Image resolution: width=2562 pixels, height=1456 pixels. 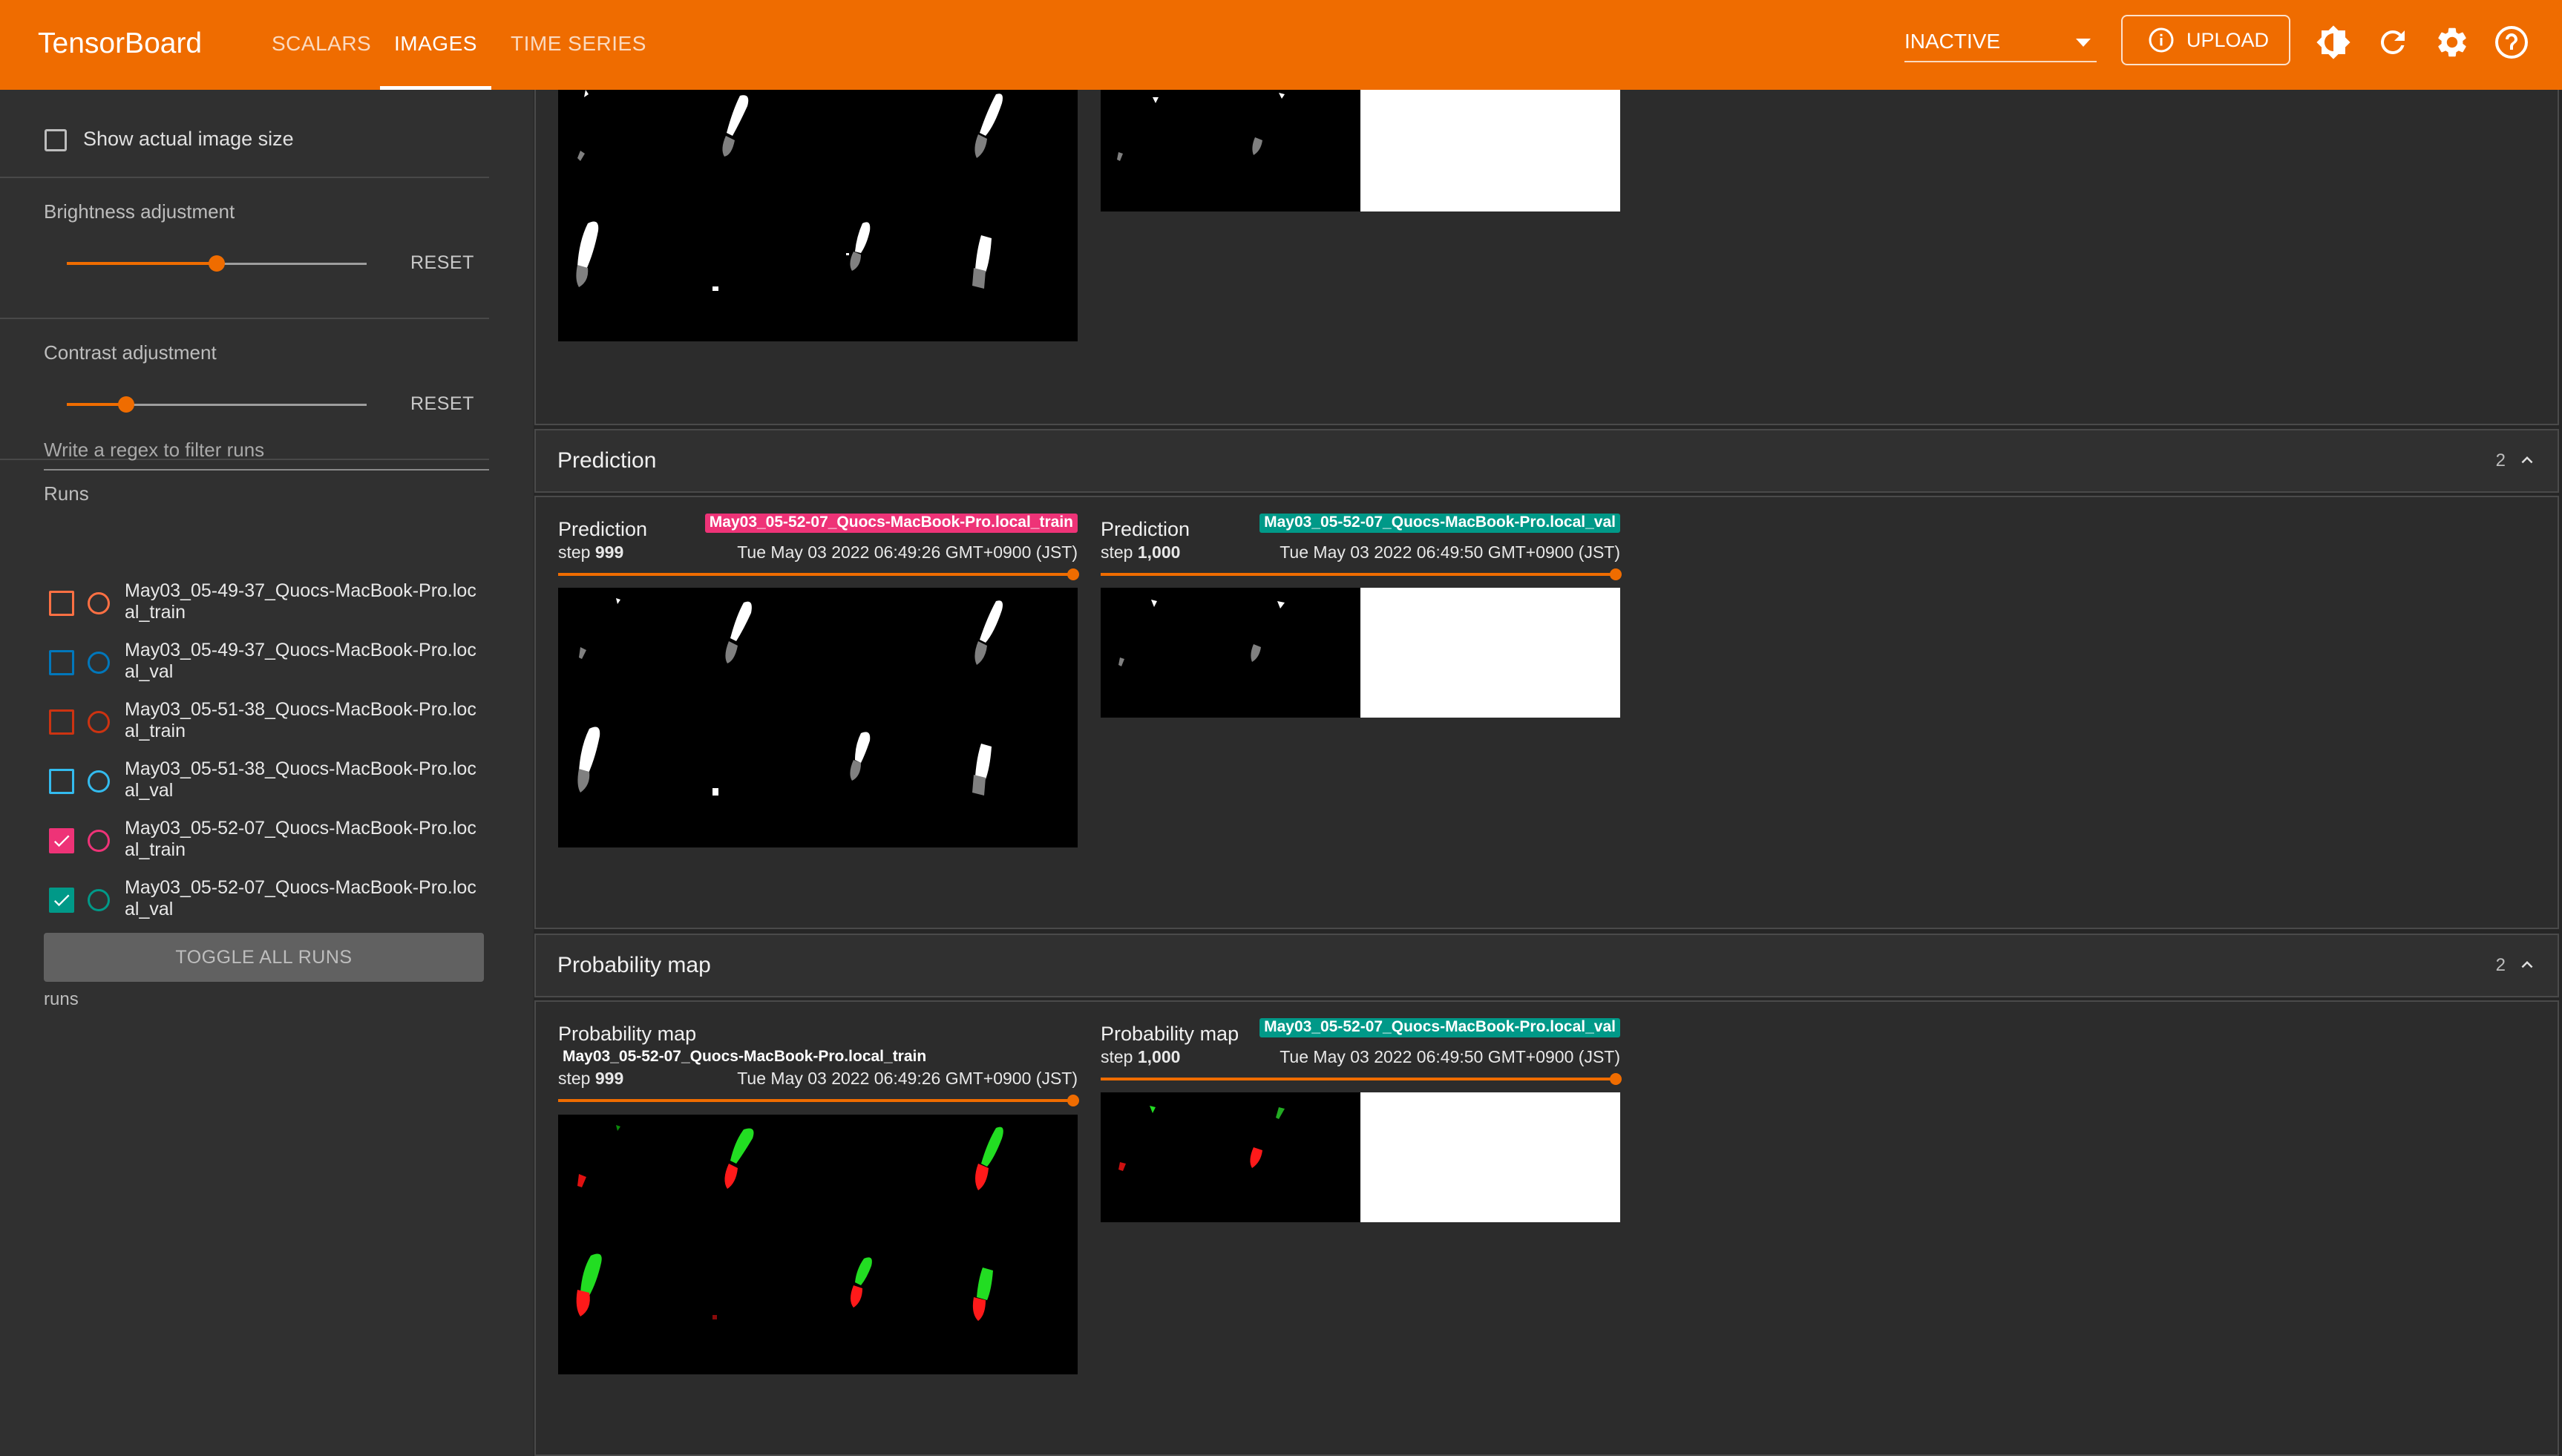 What do you see at coordinates (2083, 43) in the screenshot?
I see `dropdown-caret-icon` at bounding box center [2083, 43].